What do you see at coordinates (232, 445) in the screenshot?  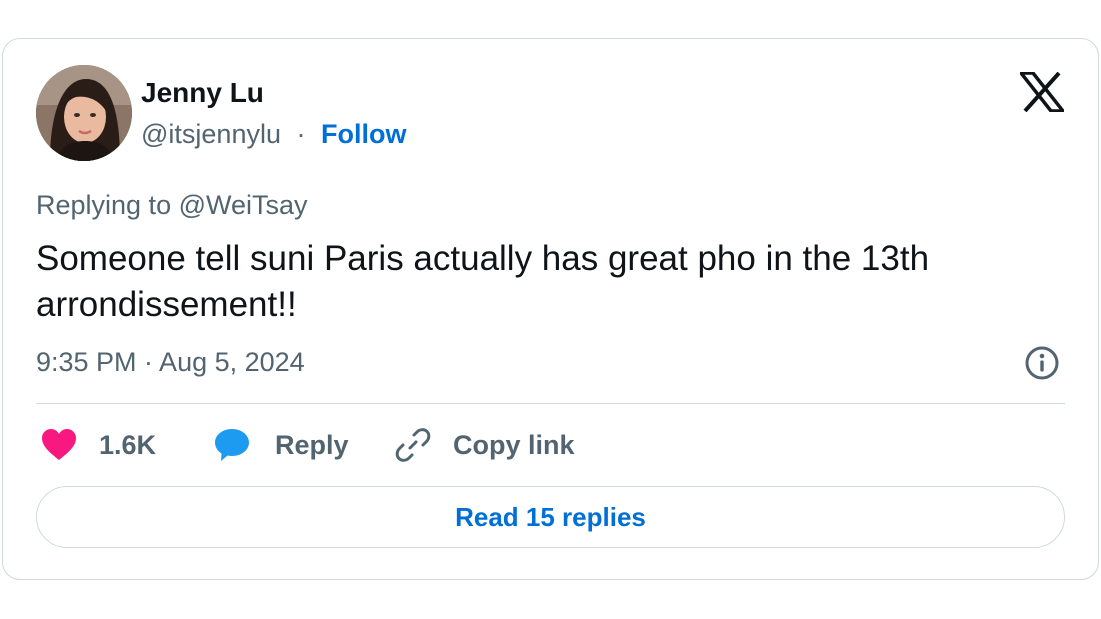 I see `reply-bubble-icon` at bounding box center [232, 445].